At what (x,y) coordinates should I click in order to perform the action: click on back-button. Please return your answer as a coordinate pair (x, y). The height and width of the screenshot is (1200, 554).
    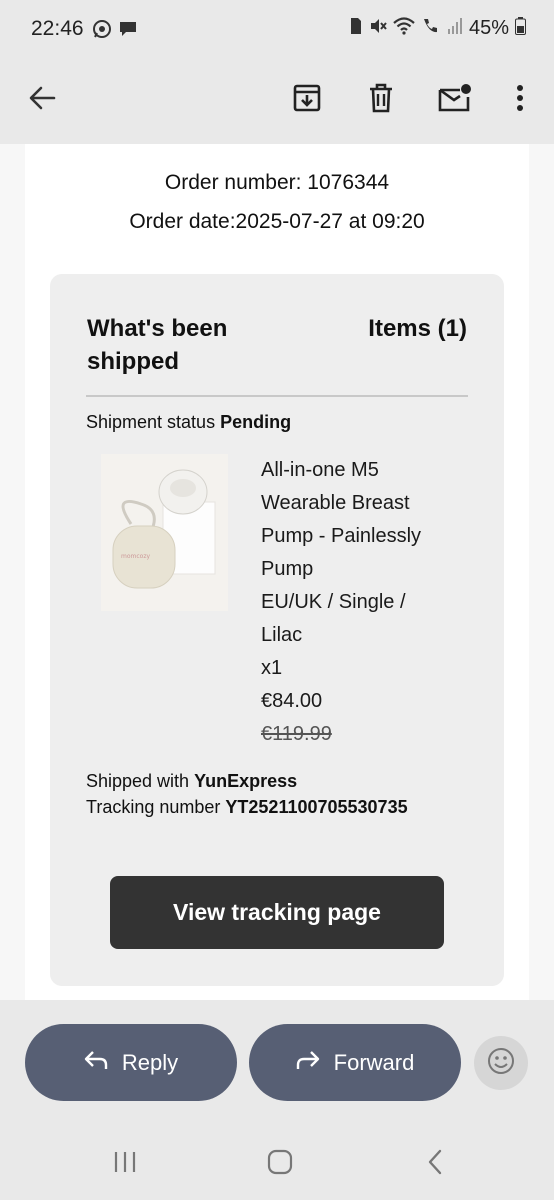
    Looking at the image, I should click on (42, 100).